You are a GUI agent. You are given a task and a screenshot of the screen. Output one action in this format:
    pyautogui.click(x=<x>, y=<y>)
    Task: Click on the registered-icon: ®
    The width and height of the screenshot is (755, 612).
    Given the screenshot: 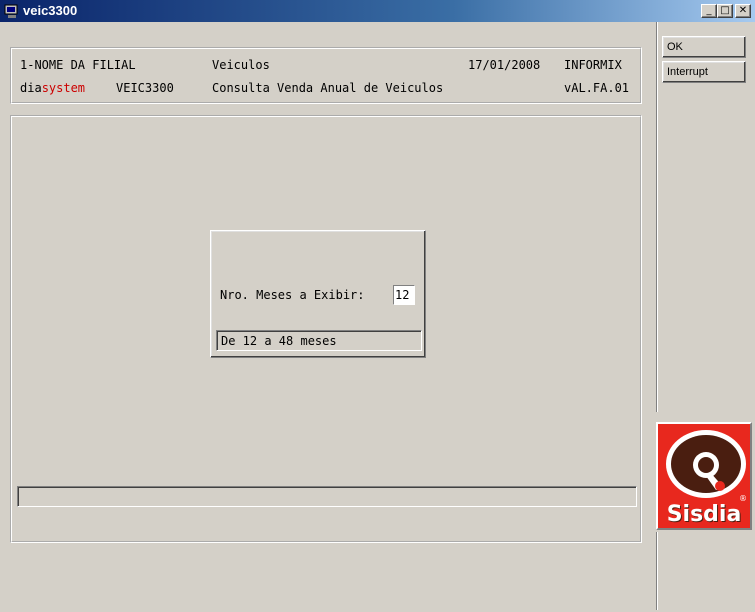 What is the action you would take?
    pyautogui.click(x=743, y=498)
    